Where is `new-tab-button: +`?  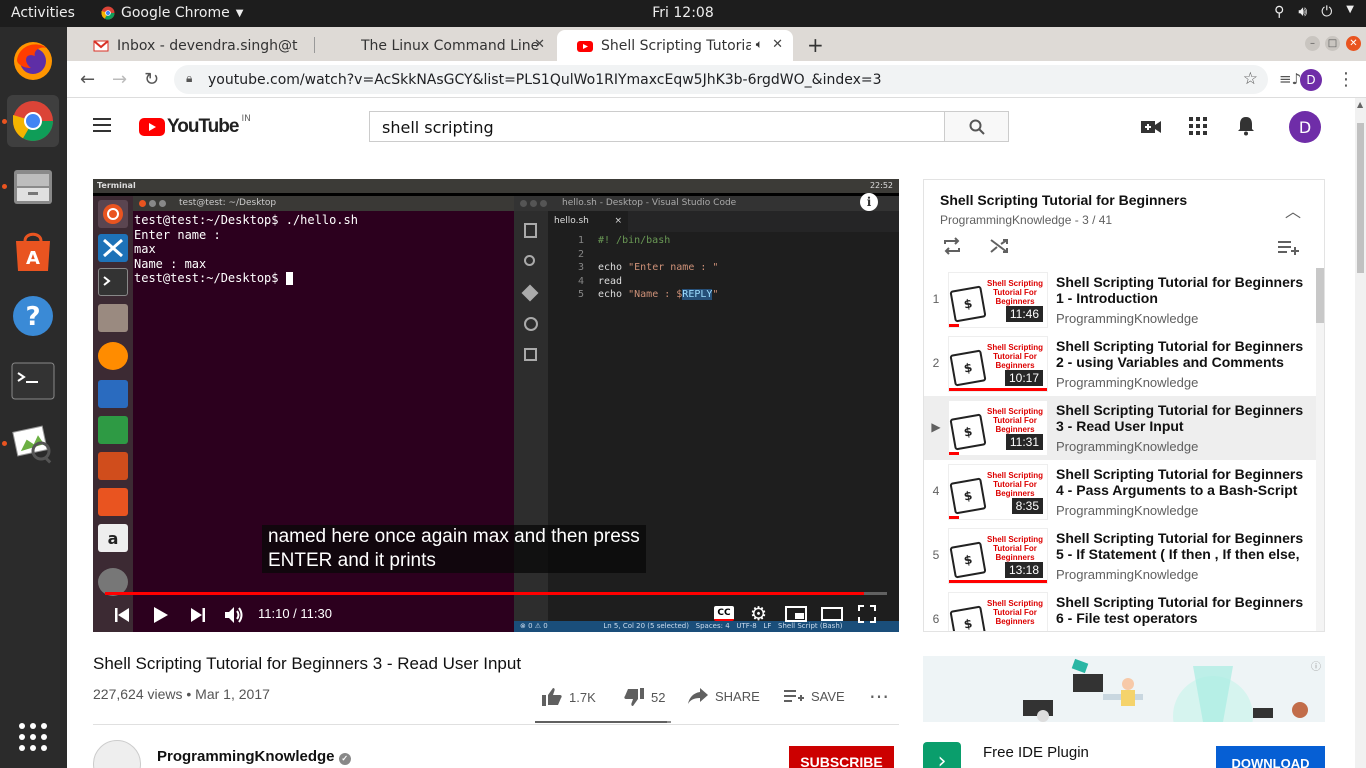
new-tab-button: + is located at coordinates (815, 45).